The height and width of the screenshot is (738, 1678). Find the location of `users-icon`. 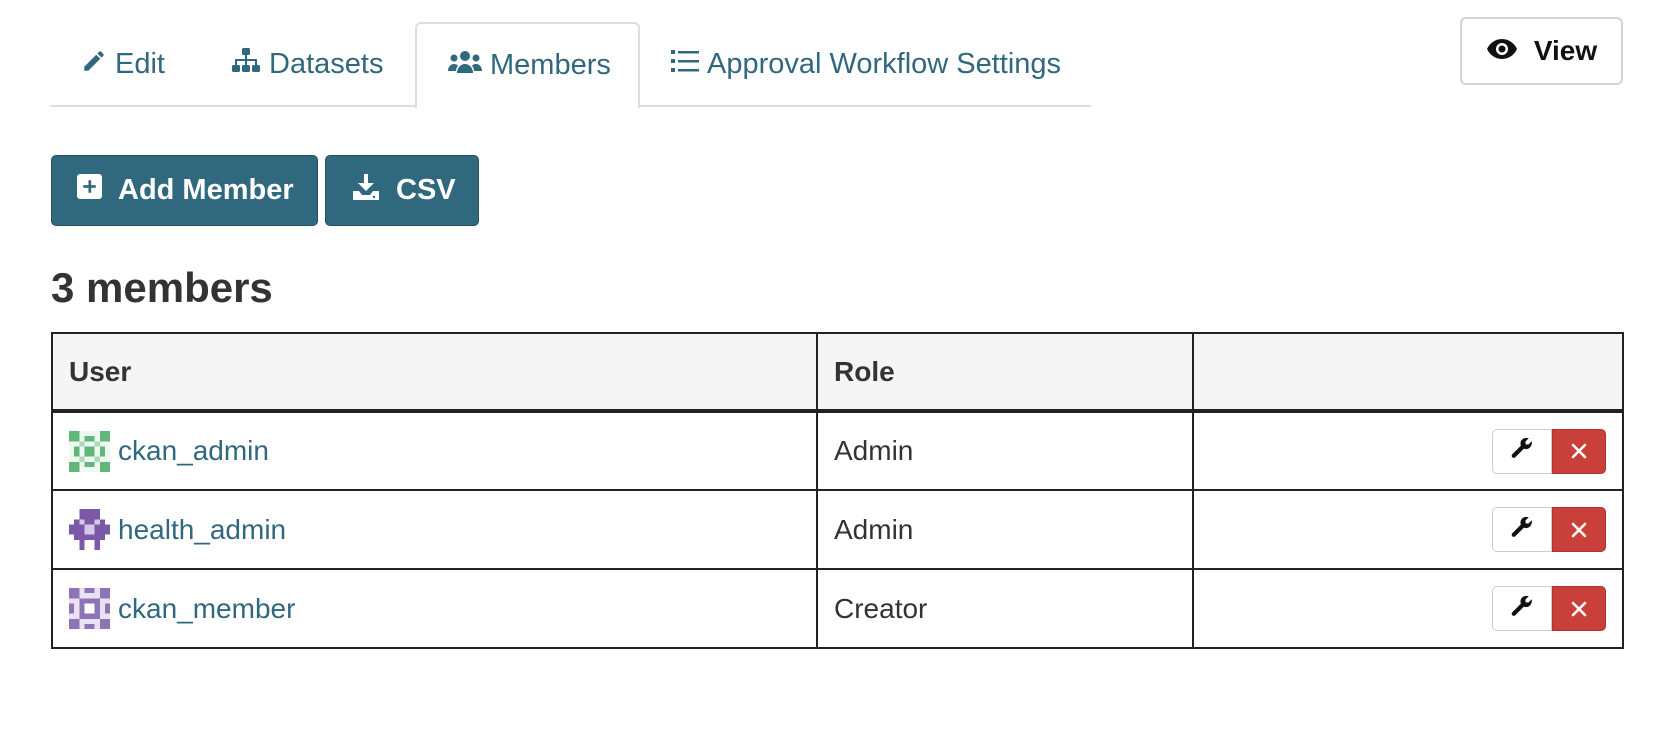

users-icon is located at coordinates (469, 66).